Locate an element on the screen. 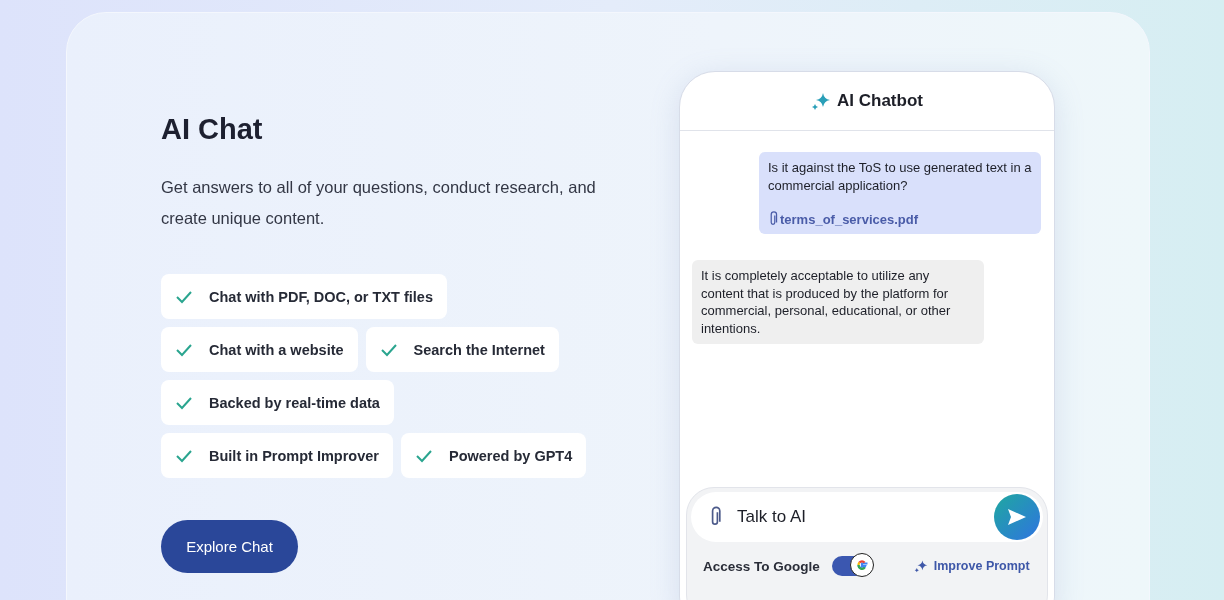 The width and height of the screenshot is (1224, 600). send-button is located at coordinates (1017, 517).